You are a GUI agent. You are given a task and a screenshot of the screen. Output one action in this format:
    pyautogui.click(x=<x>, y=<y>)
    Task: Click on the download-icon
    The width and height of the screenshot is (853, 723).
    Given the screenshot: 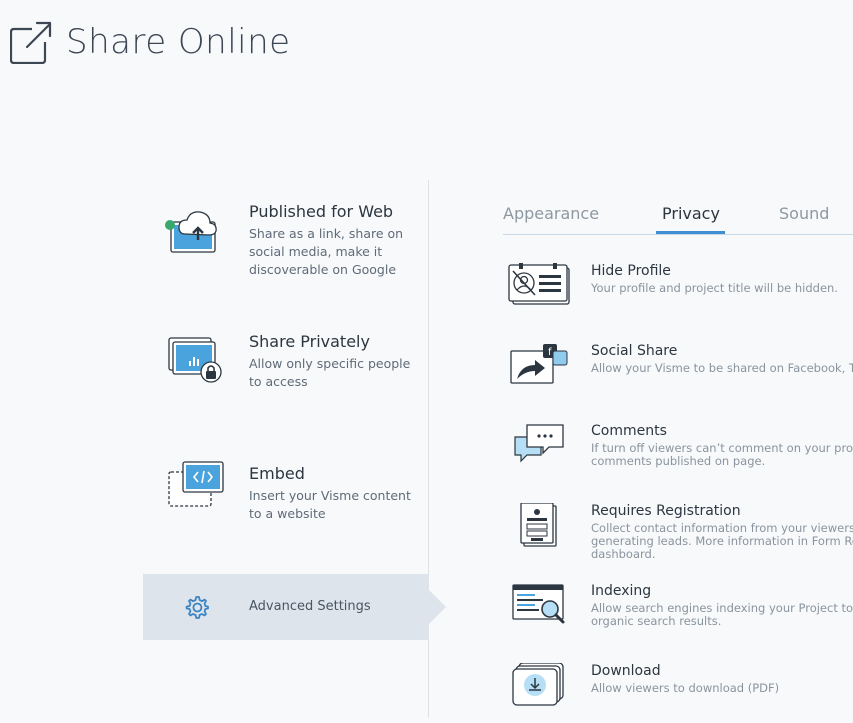 What is the action you would take?
    pyautogui.click(x=538, y=684)
    